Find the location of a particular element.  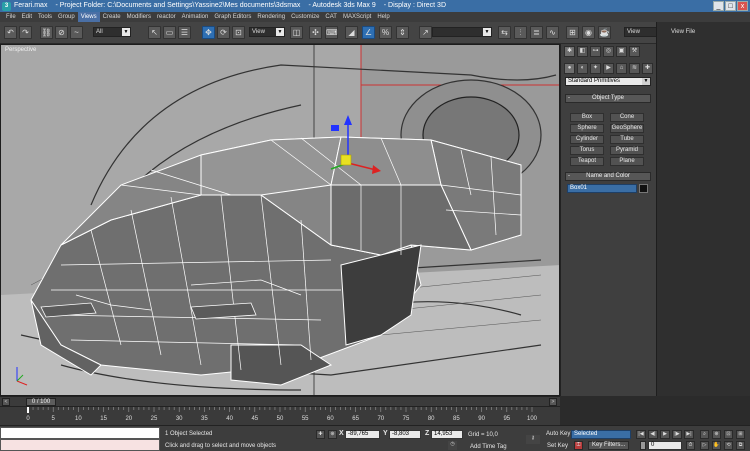

menu-views: Views is located at coordinates (88, 17).